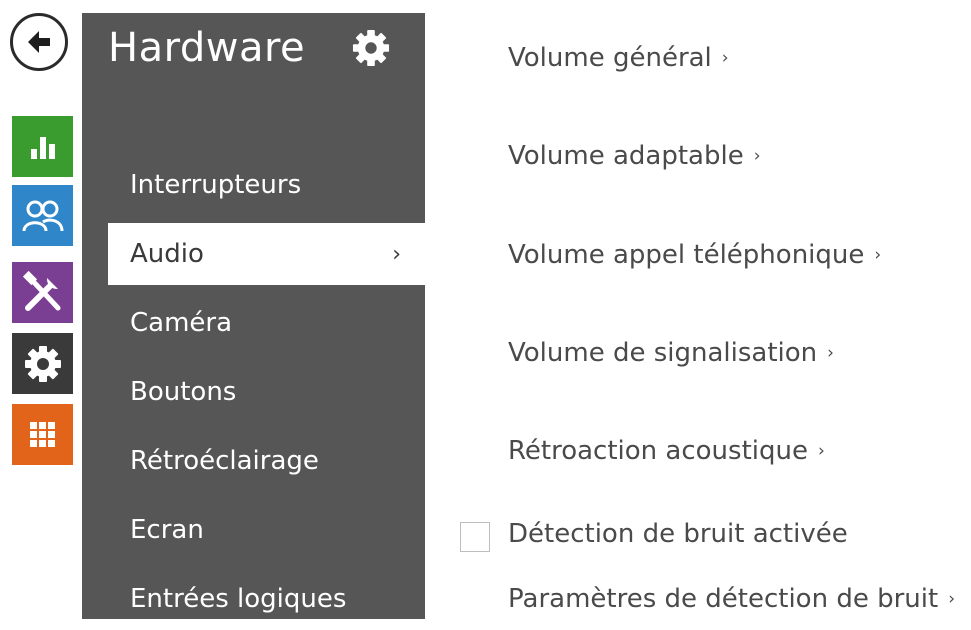 The height and width of the screenshot is (630, 971). I want to click on panel-title: Hardware, so click(207, 48).